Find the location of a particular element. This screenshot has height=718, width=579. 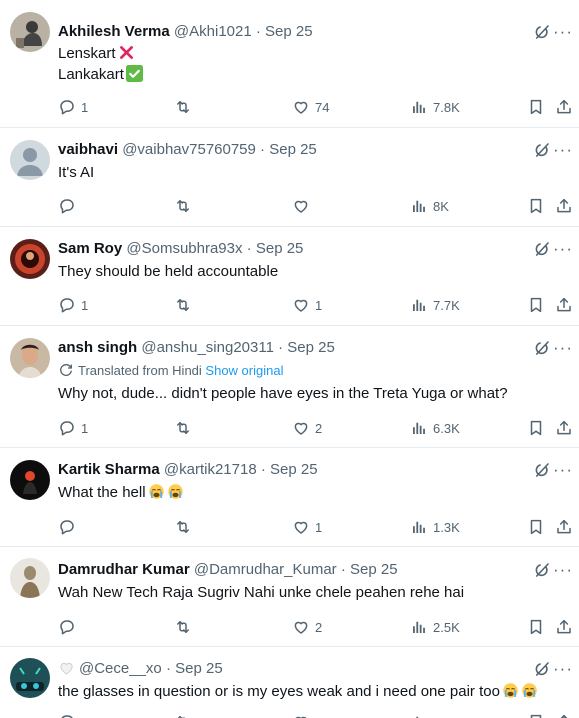

user-handle: @vaibhav75760759 is located at coordinates (189, 149).